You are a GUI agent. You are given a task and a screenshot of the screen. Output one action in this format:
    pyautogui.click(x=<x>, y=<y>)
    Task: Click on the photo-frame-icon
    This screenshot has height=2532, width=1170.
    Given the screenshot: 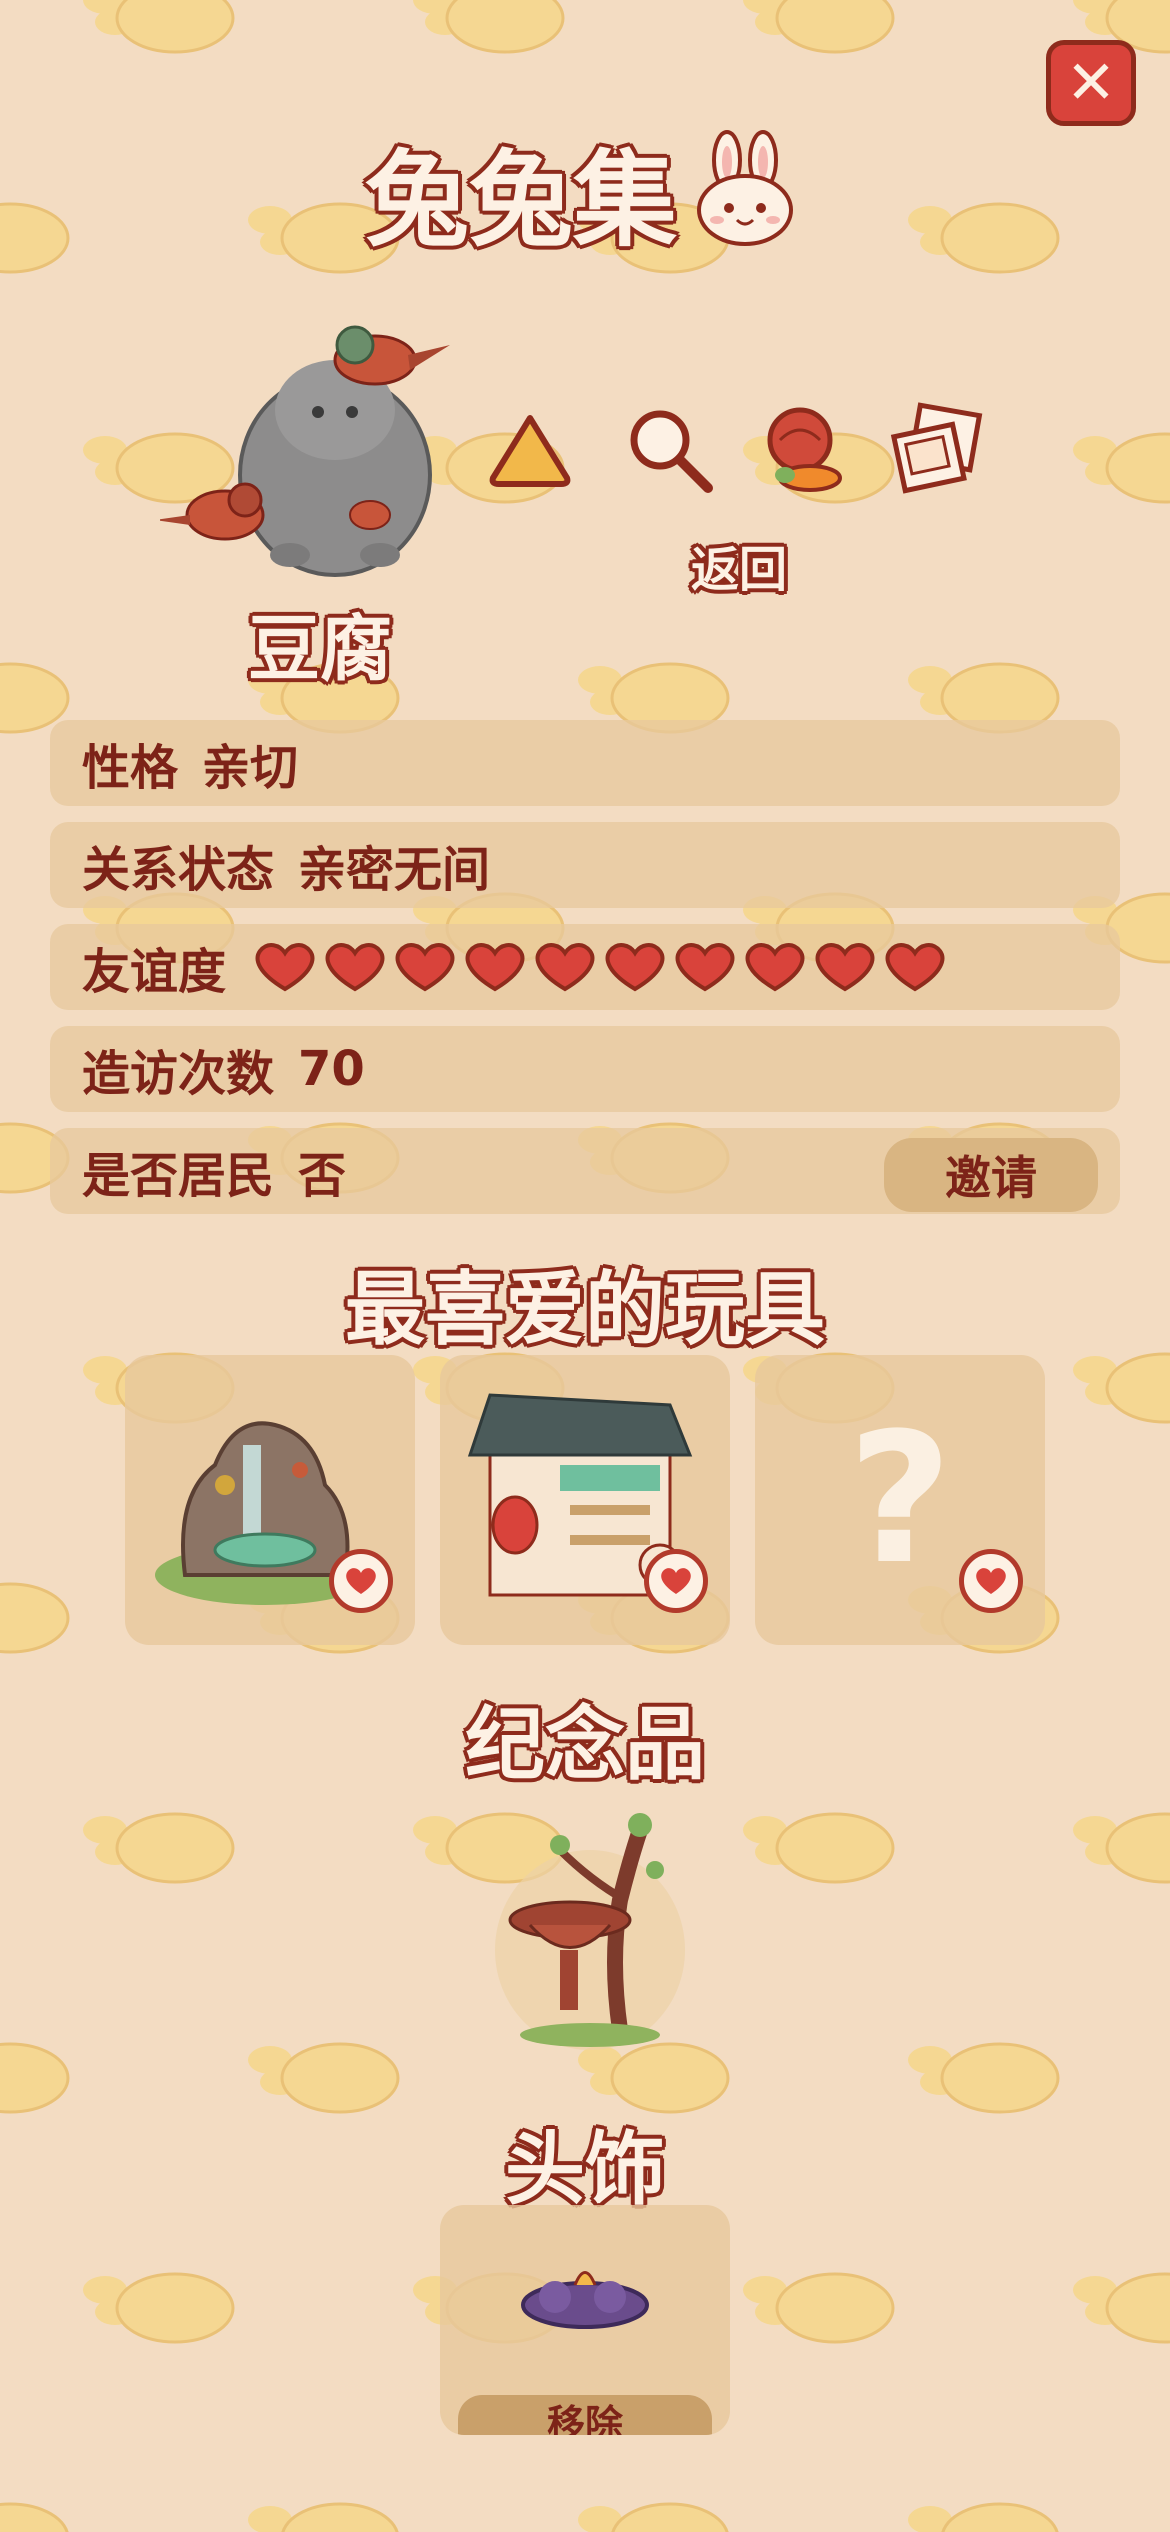 What is the action you would take?
    pyautogui.click(x=940, y=450)
    